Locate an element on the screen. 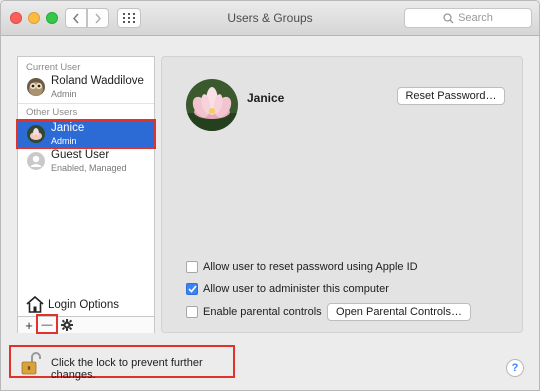 This screenshot has height=391, width=540. login-options-label: Login Options is located at coordinates (83, 305).